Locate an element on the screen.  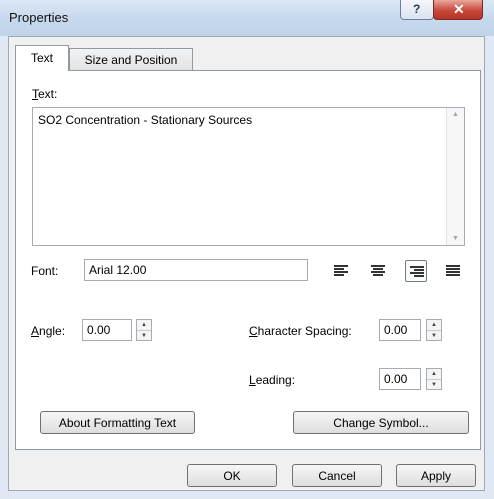
help-button: ? is located at coordinates (417, 10).